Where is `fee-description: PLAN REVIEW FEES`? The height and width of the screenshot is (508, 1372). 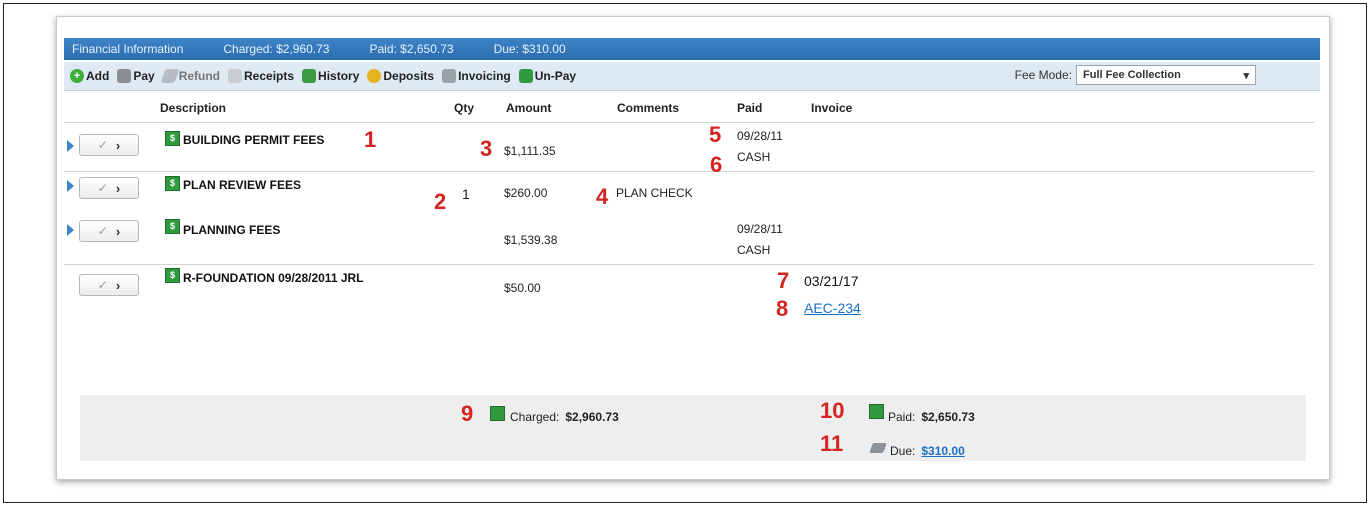 fee-description: PLAN REVIEW FEES is located at coordinates (242, 185).